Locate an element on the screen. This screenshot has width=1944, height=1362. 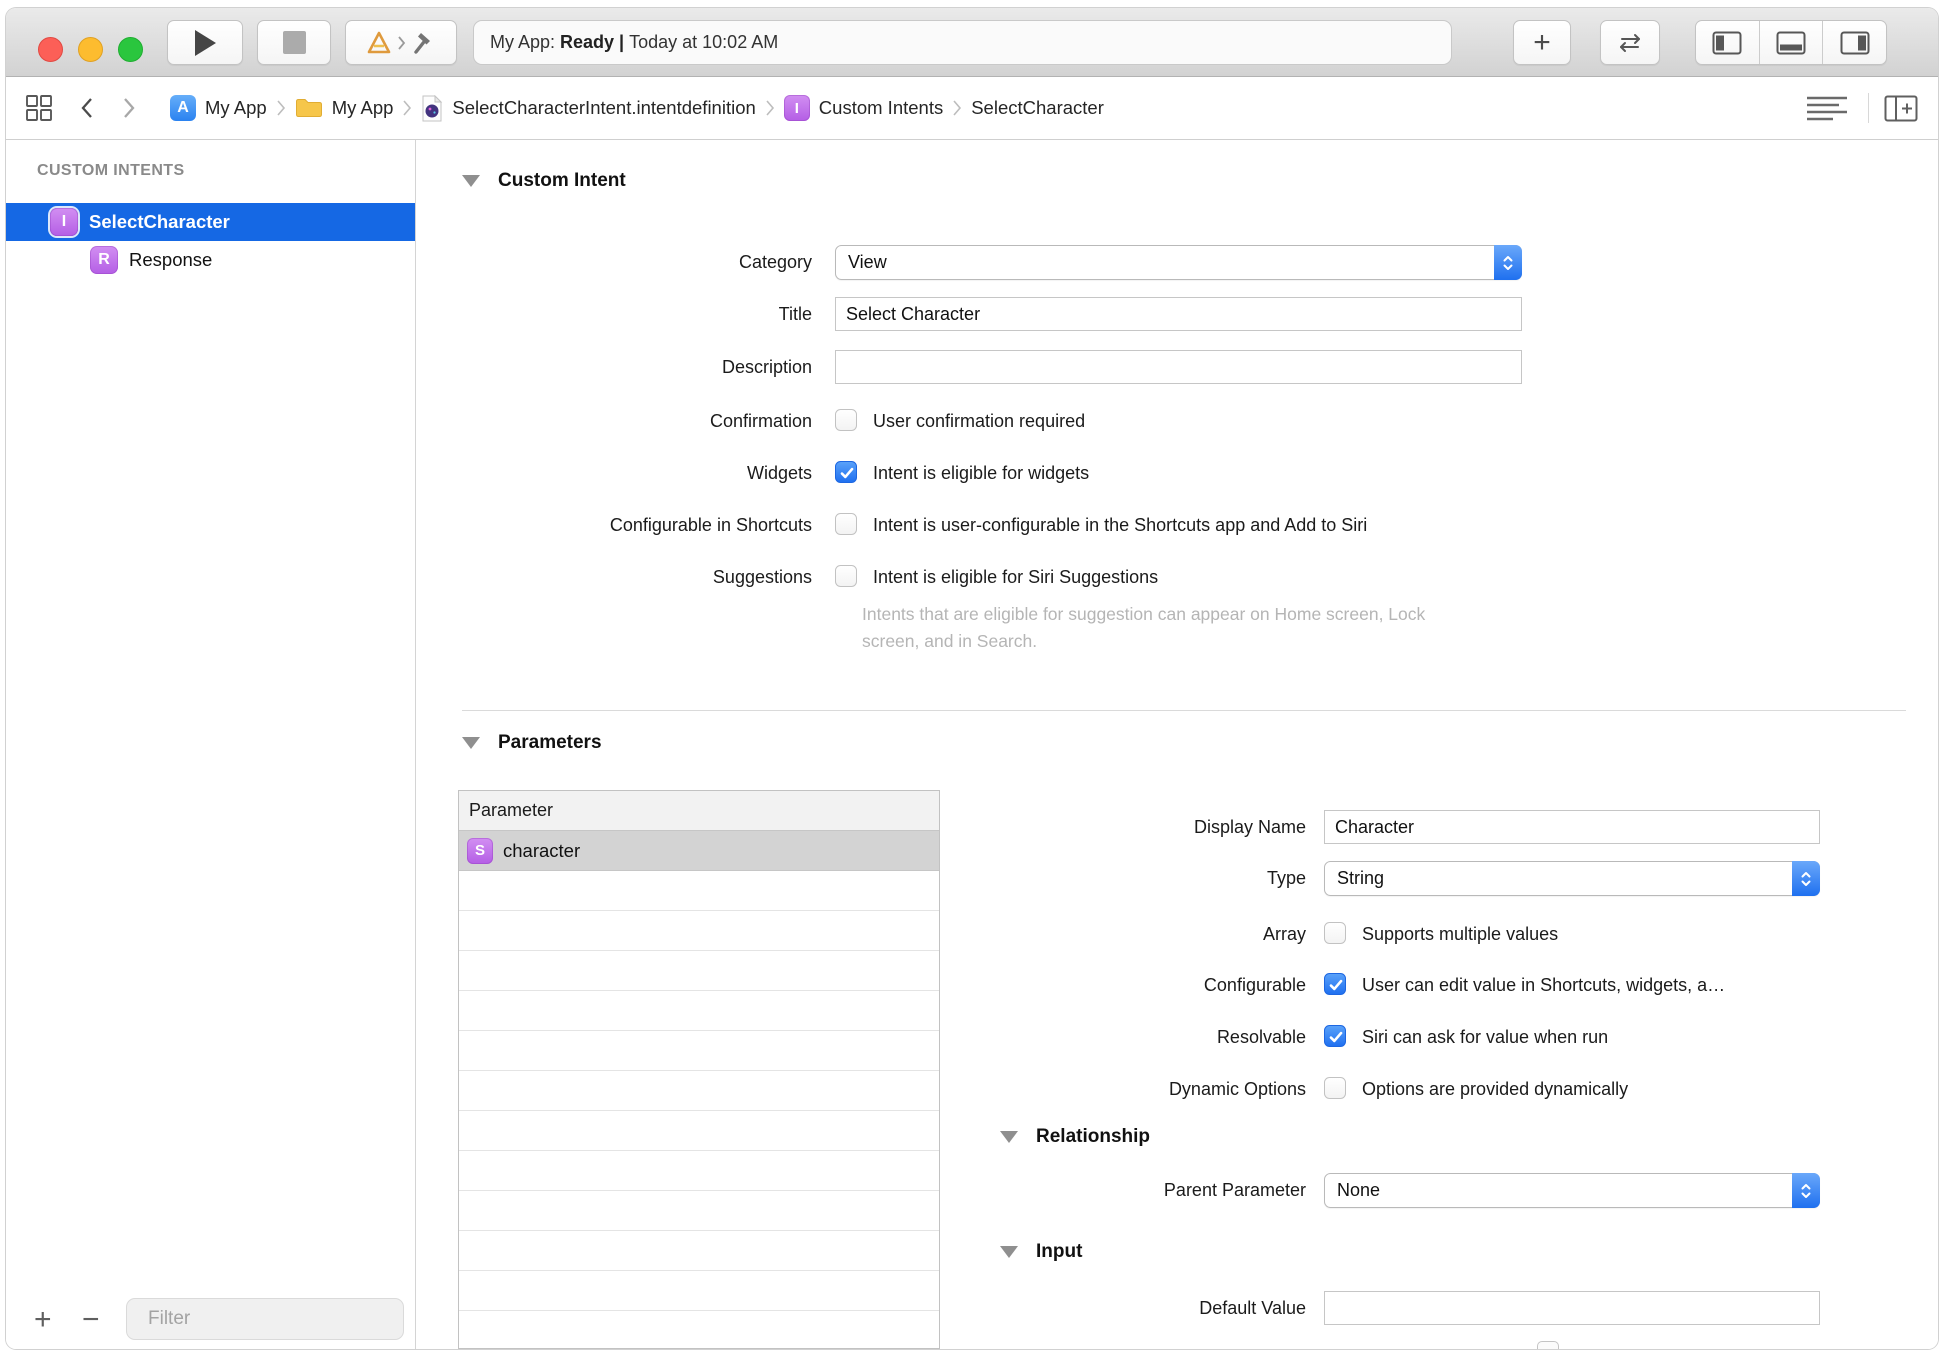
breadcrumb-group: My App is located at coordinates (344, 108).